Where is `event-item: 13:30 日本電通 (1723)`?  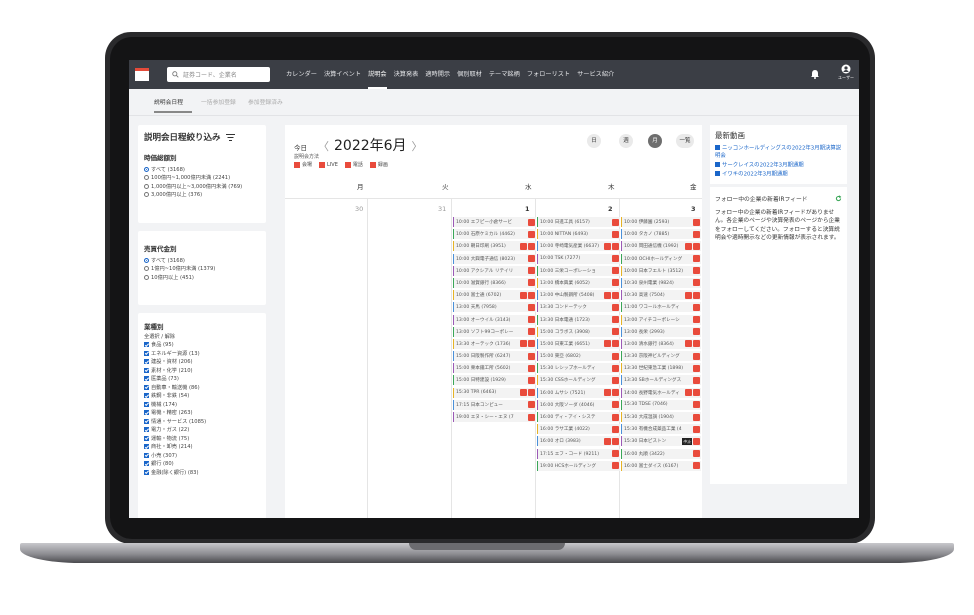 event-item: 13:30 日本電通 (1723) is located at coordinates (578, 319).